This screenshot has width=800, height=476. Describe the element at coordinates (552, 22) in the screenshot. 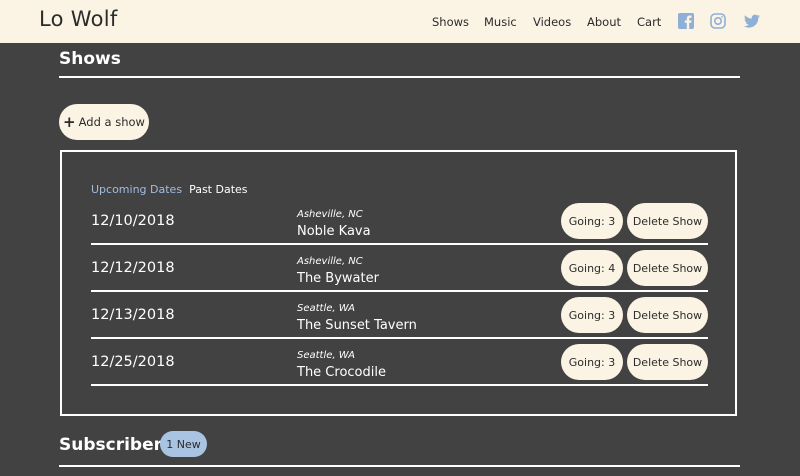

I see `nav-videos: Videos` at that location.